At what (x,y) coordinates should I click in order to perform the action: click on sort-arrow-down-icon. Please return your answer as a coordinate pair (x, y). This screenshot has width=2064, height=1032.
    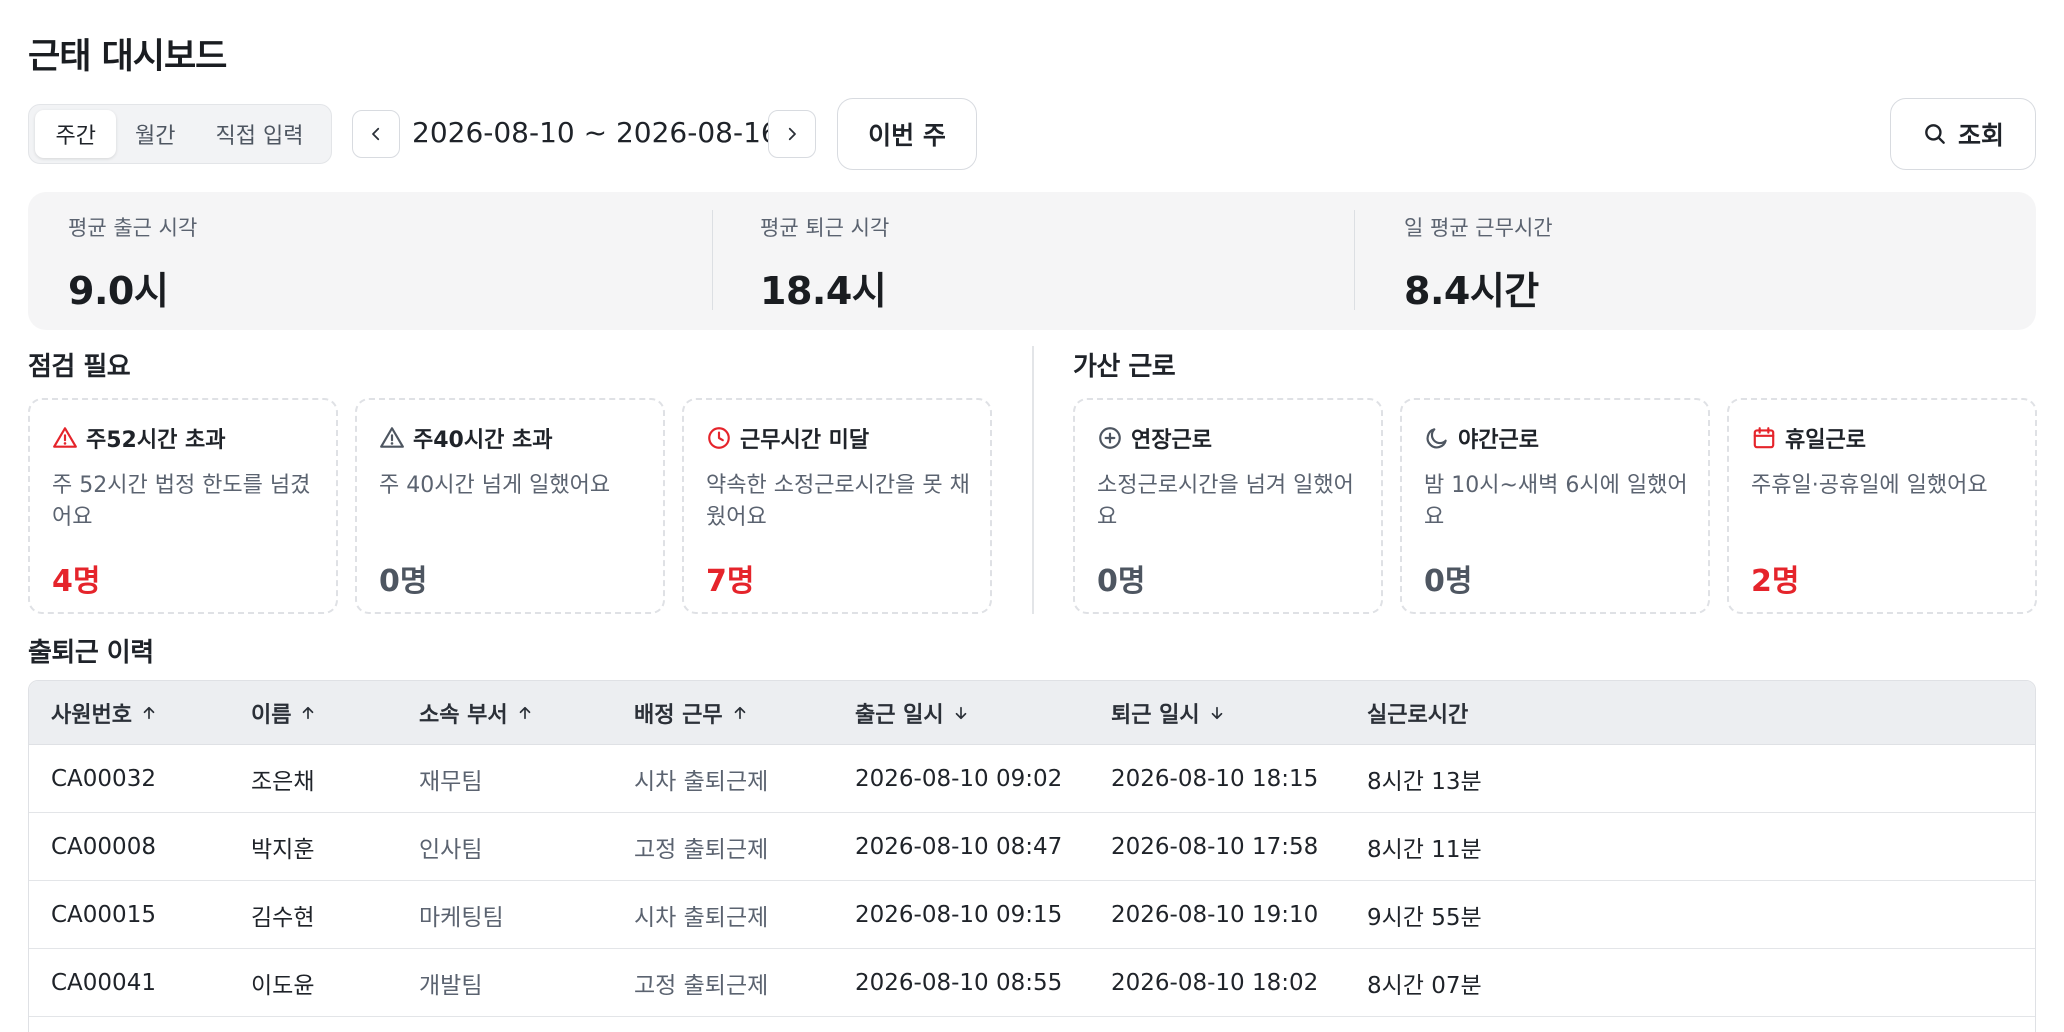
    Looking at the image, I should click on (960, 712).